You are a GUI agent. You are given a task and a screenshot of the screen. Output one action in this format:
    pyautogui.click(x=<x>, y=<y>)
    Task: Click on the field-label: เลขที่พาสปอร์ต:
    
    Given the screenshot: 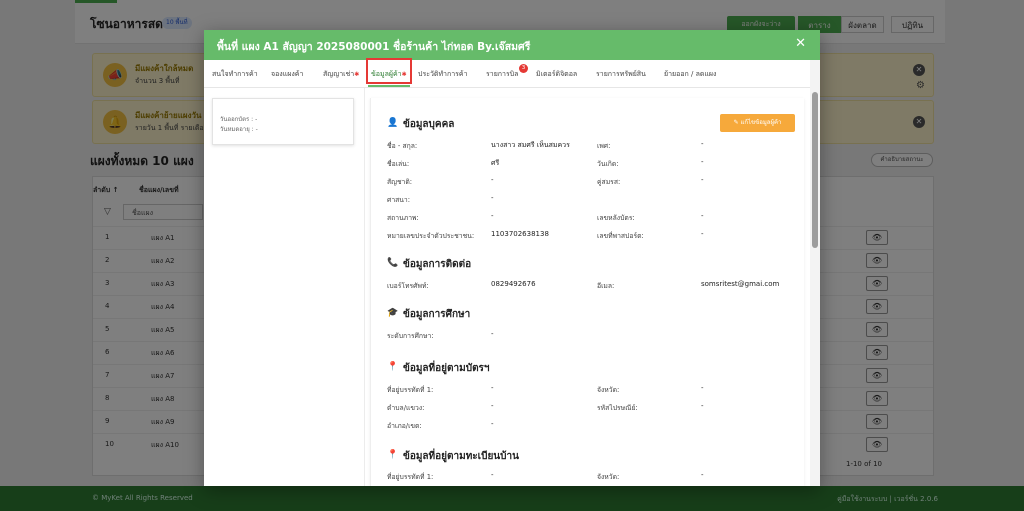 What is the action you would take?
    pyautogui.click(x=620, y=236)
    